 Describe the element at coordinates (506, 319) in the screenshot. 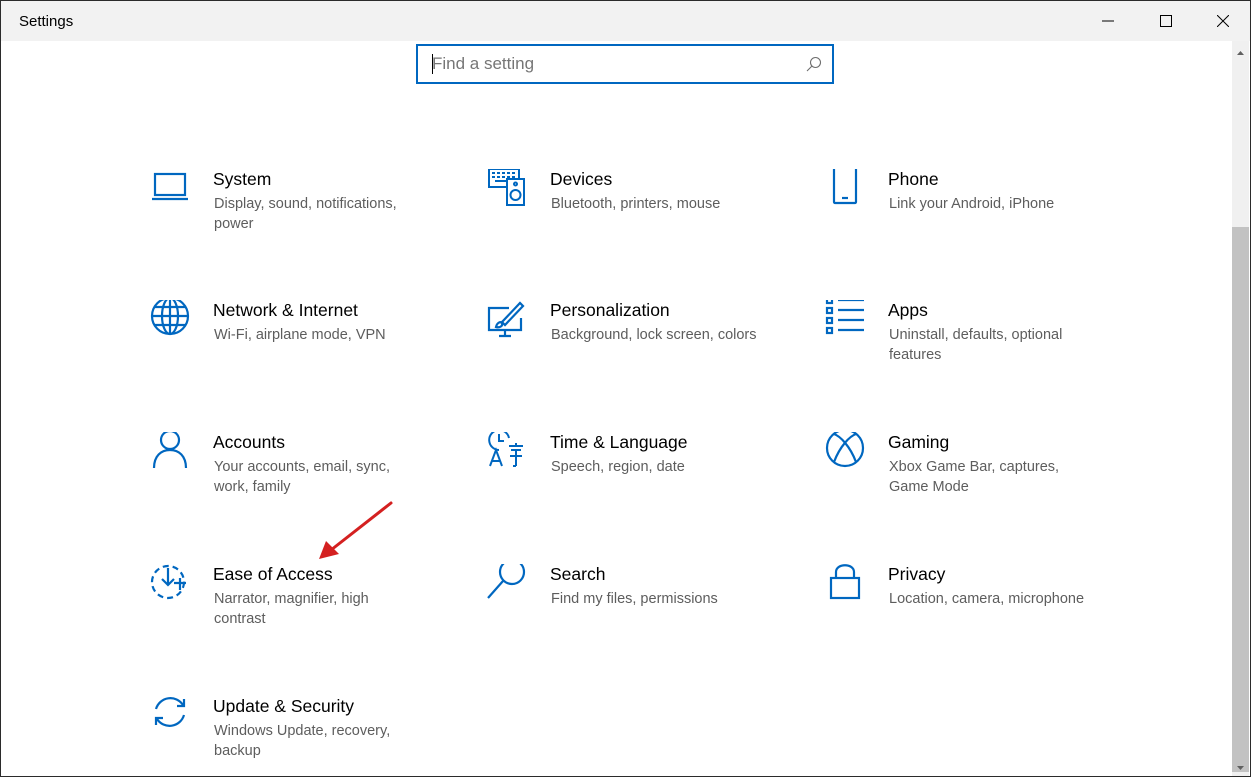

I see `paintbrush-icon` at that location.